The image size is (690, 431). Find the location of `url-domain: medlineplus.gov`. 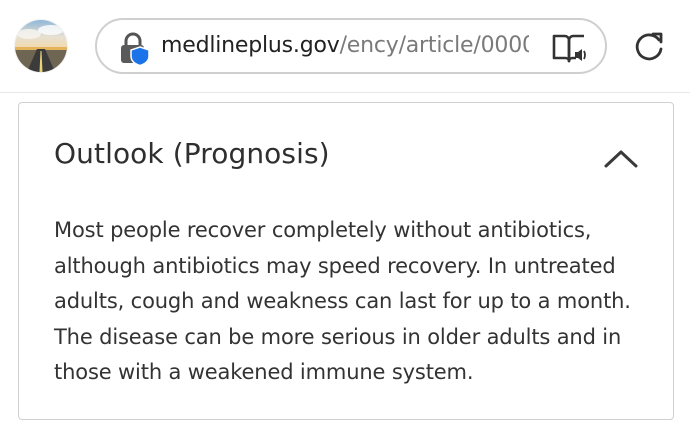

url-domain: medlineplus.gov is located at coordinates (250, 45).